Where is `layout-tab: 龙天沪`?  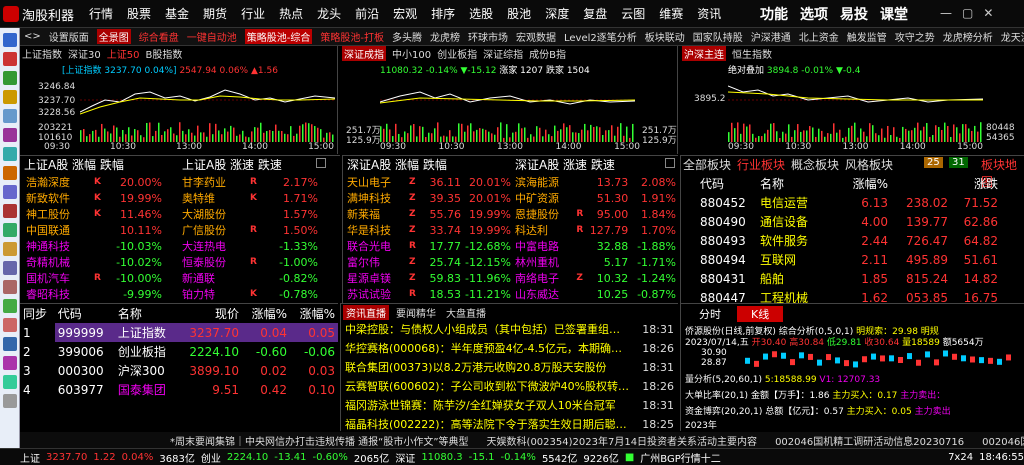 layout-tab: 龙天沪 is located at coordinates (1012, 36).